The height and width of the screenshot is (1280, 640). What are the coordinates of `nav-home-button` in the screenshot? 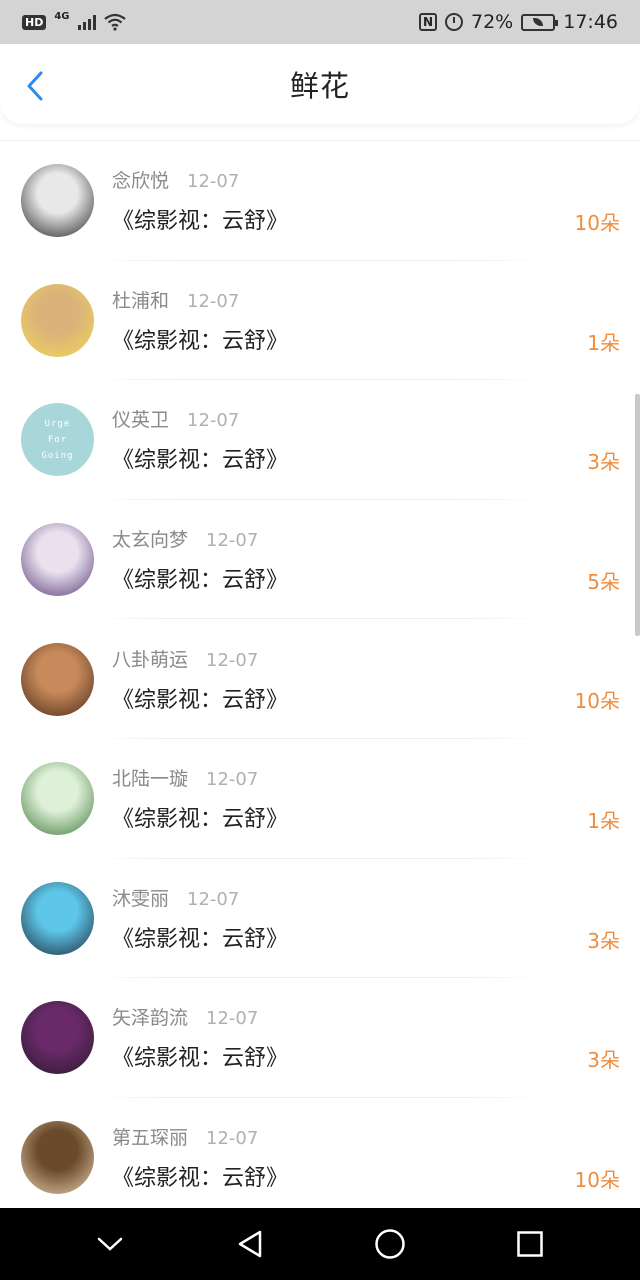 It's located at (390, 1244).